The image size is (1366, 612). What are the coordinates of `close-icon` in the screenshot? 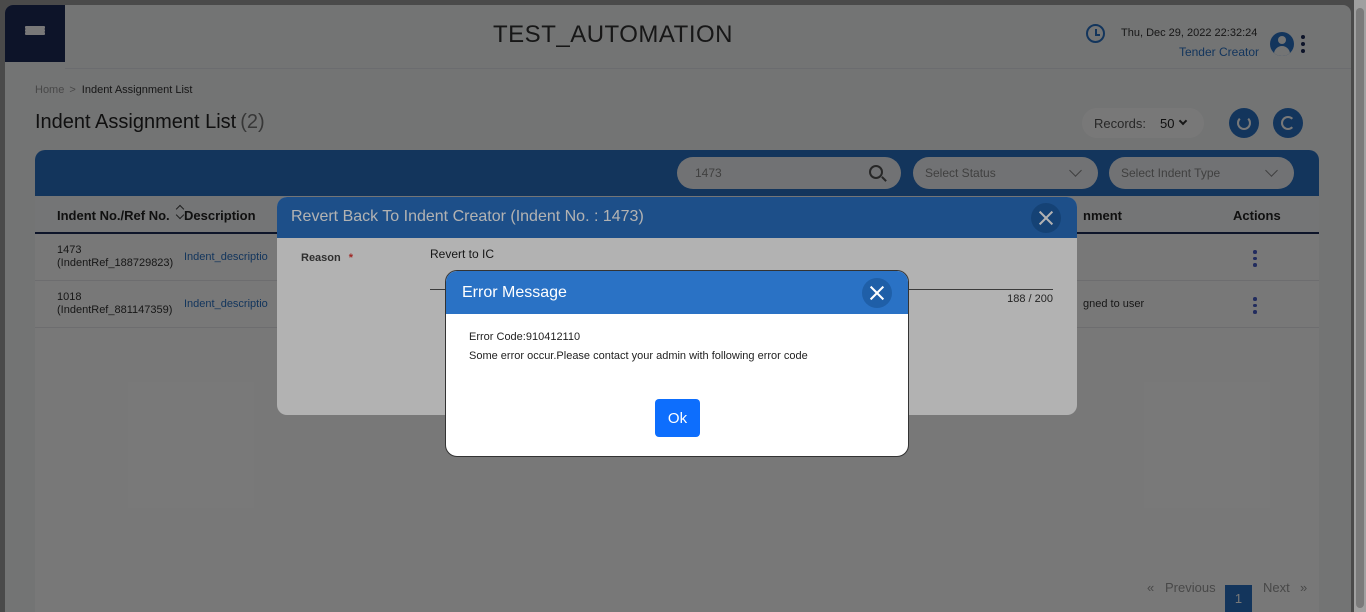 It's located at (877, 293).